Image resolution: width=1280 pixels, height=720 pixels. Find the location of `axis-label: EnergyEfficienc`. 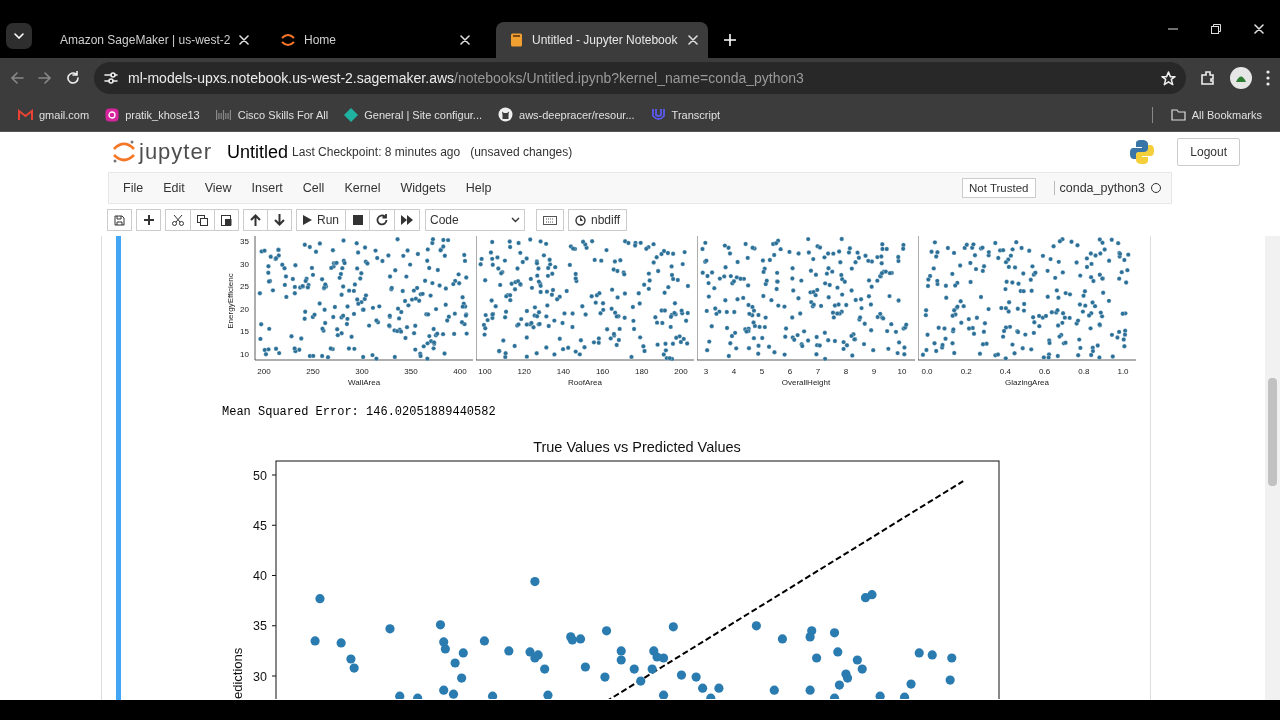

axis-label: EnergyEfficienc is located at coordinates (230, 301).